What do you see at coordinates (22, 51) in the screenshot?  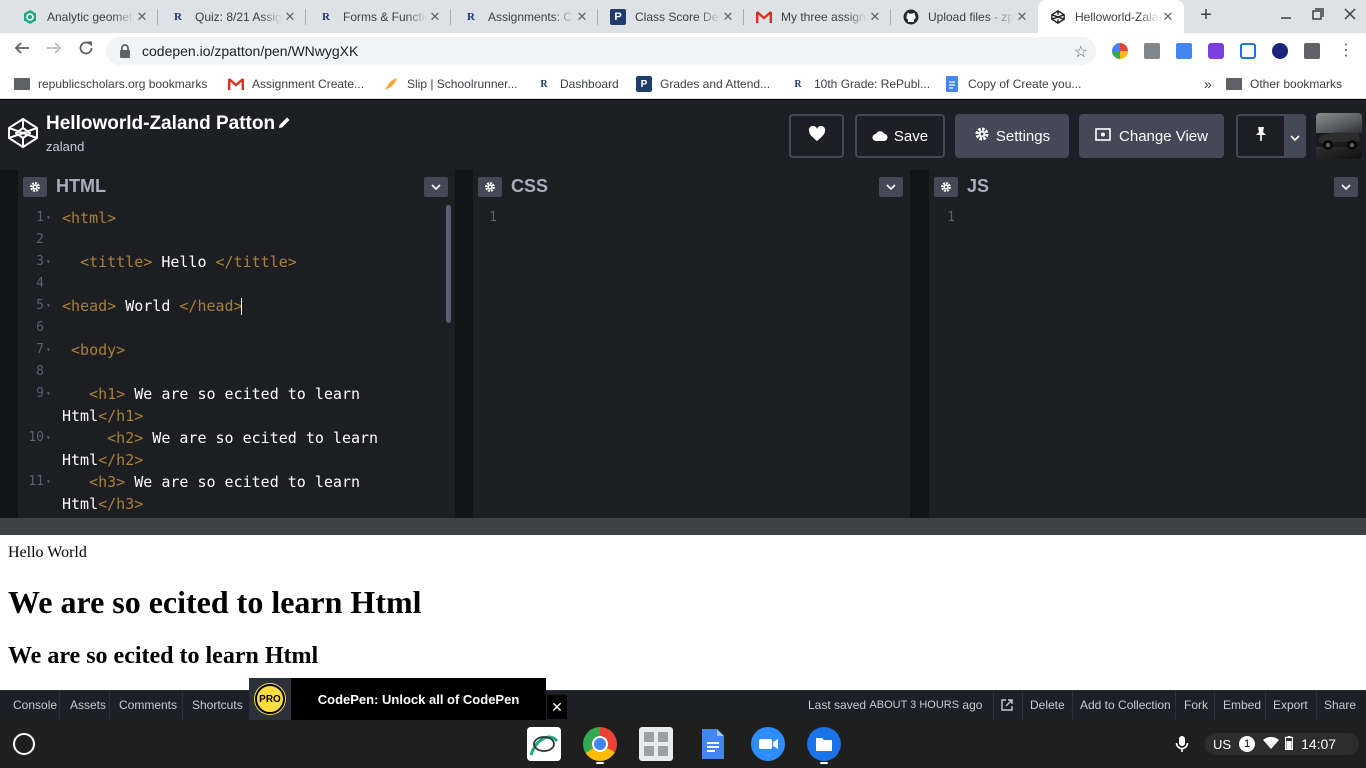 I see `back-icon` at bounding box center [22, 51].